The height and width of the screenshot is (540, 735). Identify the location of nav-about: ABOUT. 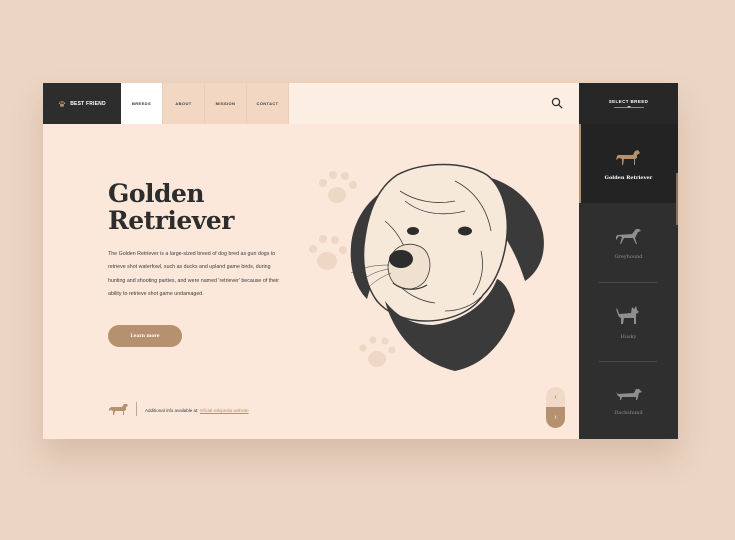
(184, 103).